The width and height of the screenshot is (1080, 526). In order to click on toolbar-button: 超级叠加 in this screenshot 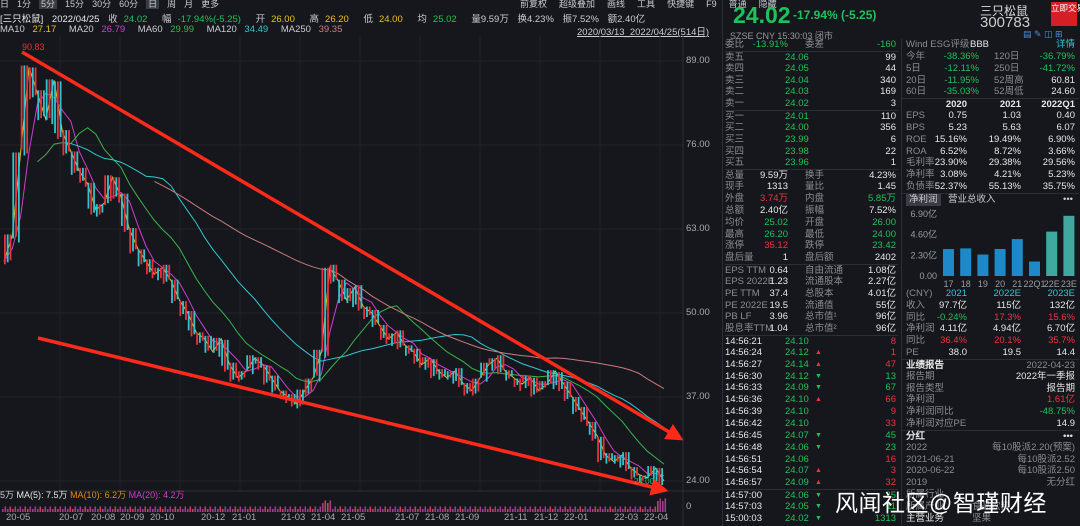, I will do `click(577, 4)`.